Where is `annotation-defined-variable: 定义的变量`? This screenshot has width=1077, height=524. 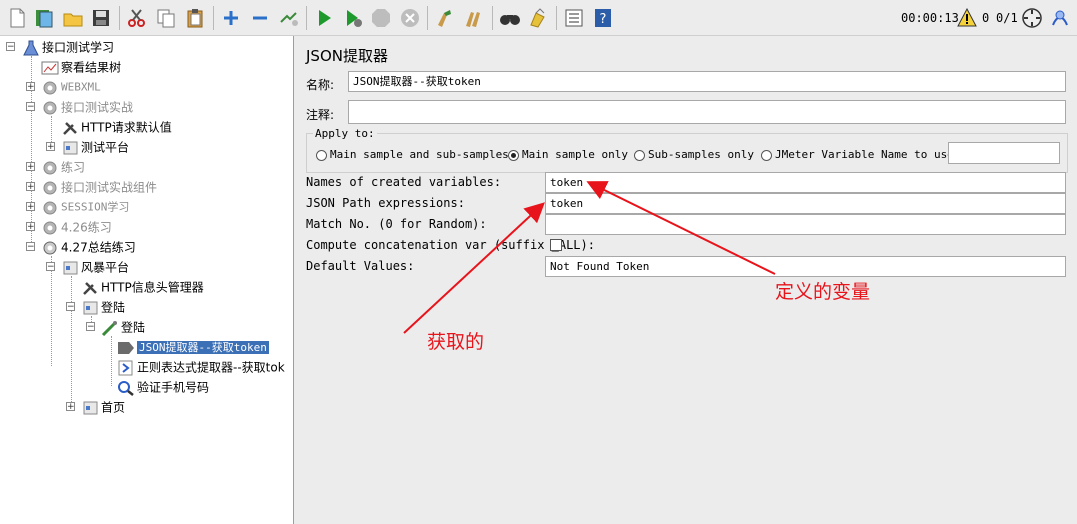
annotation-defined-variable: 定义的变量 is located at coordinates (823, 292).